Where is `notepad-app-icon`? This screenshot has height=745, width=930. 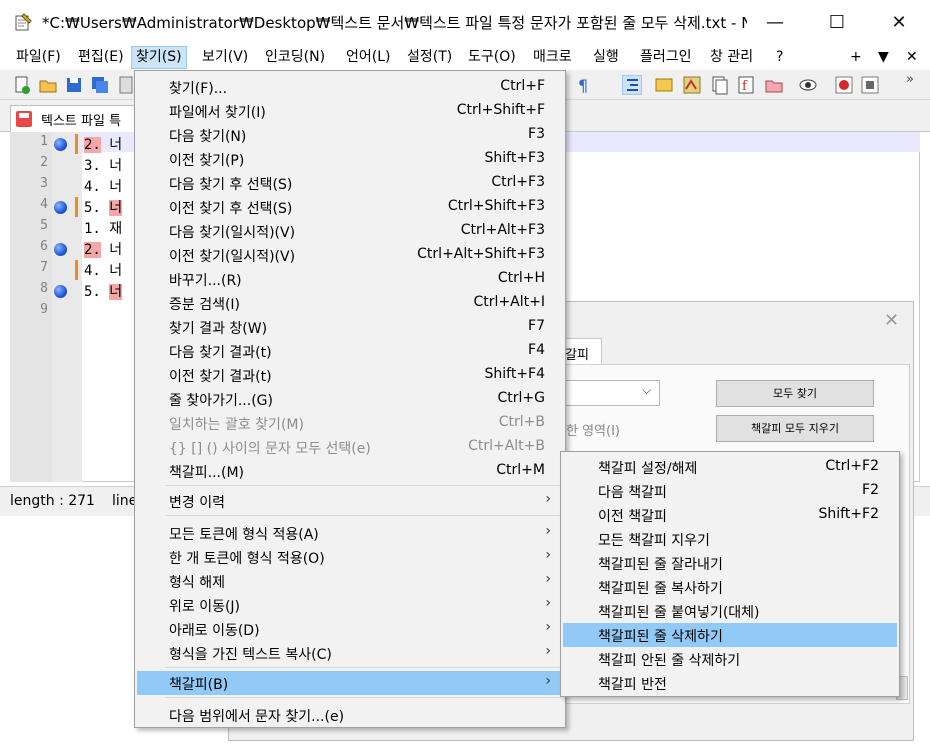
notepad-app-icon is located at coordinates (23, 22).